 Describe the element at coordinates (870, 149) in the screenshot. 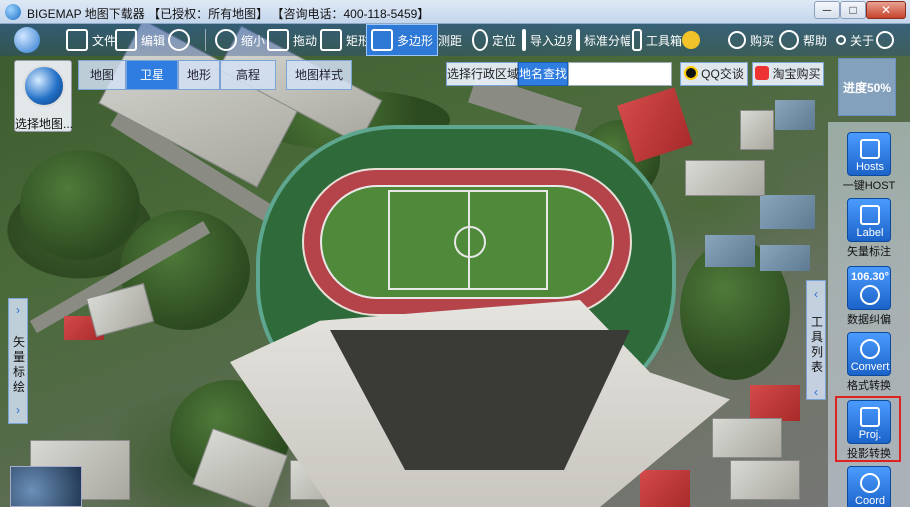

I see `hosts-glyph` at that location.